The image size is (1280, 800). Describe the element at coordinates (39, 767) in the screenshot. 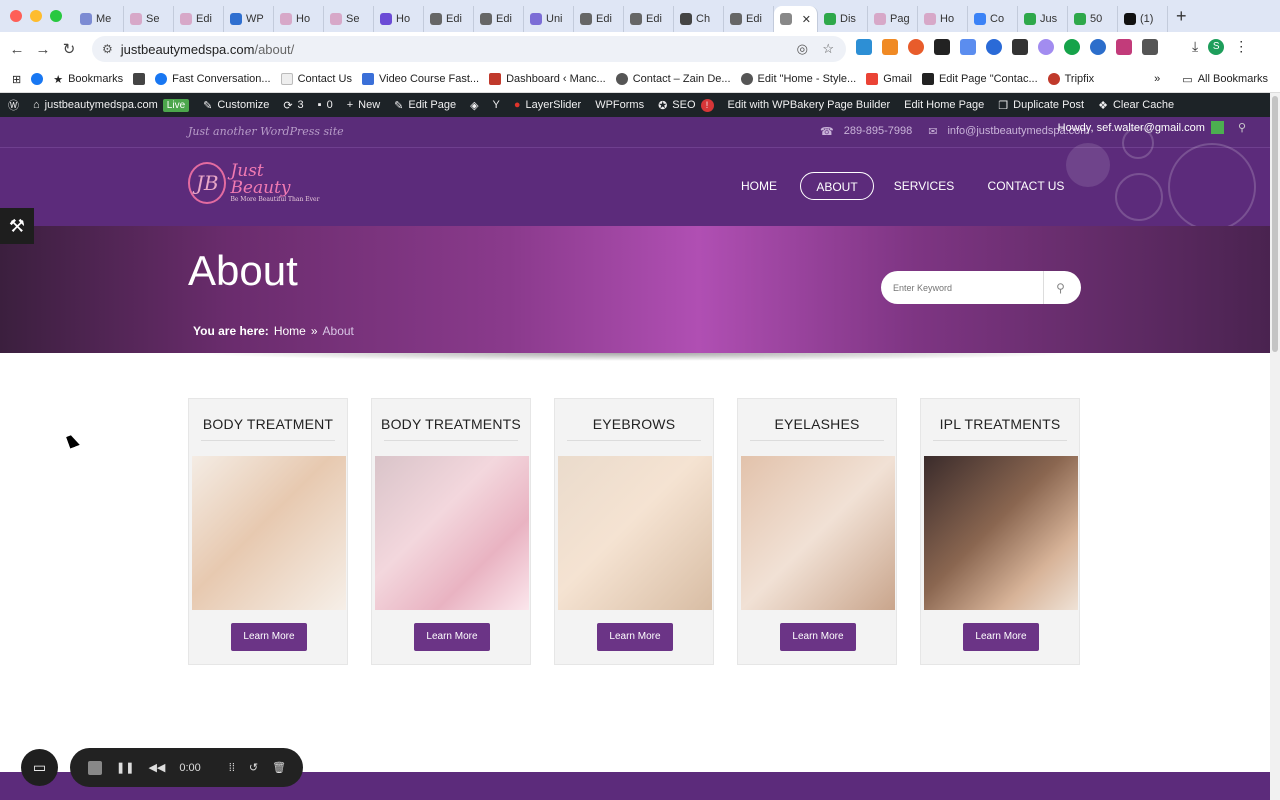

I see `camera-toggle-button: ▭` at that location.